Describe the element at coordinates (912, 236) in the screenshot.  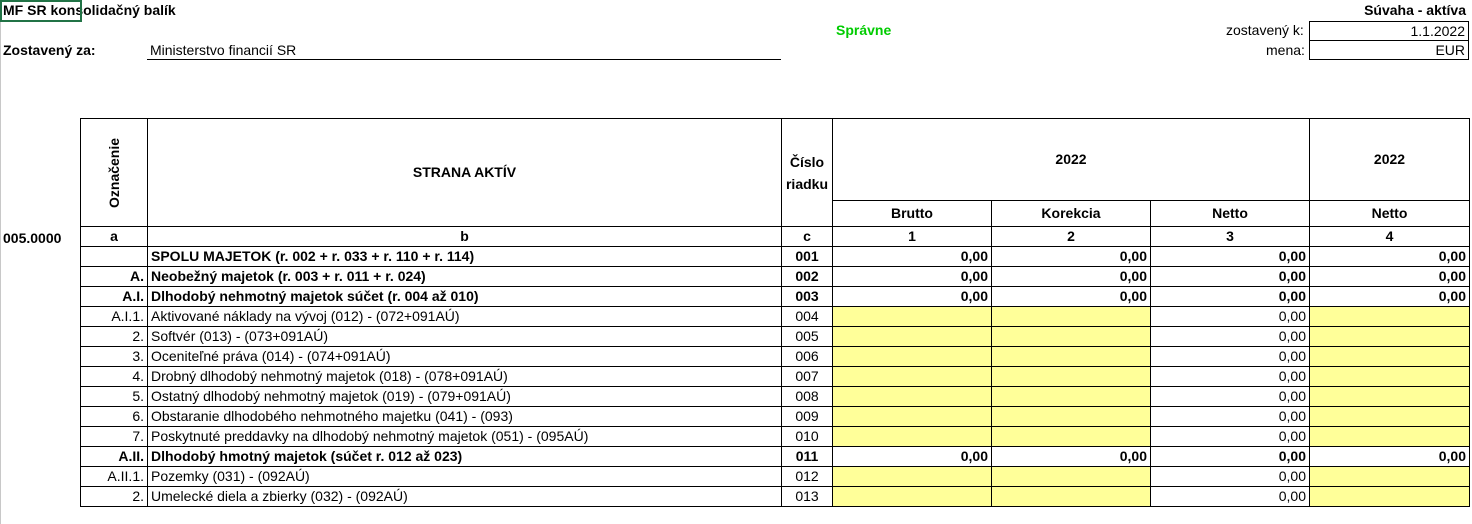
I see `letter-1: 1` at that location.